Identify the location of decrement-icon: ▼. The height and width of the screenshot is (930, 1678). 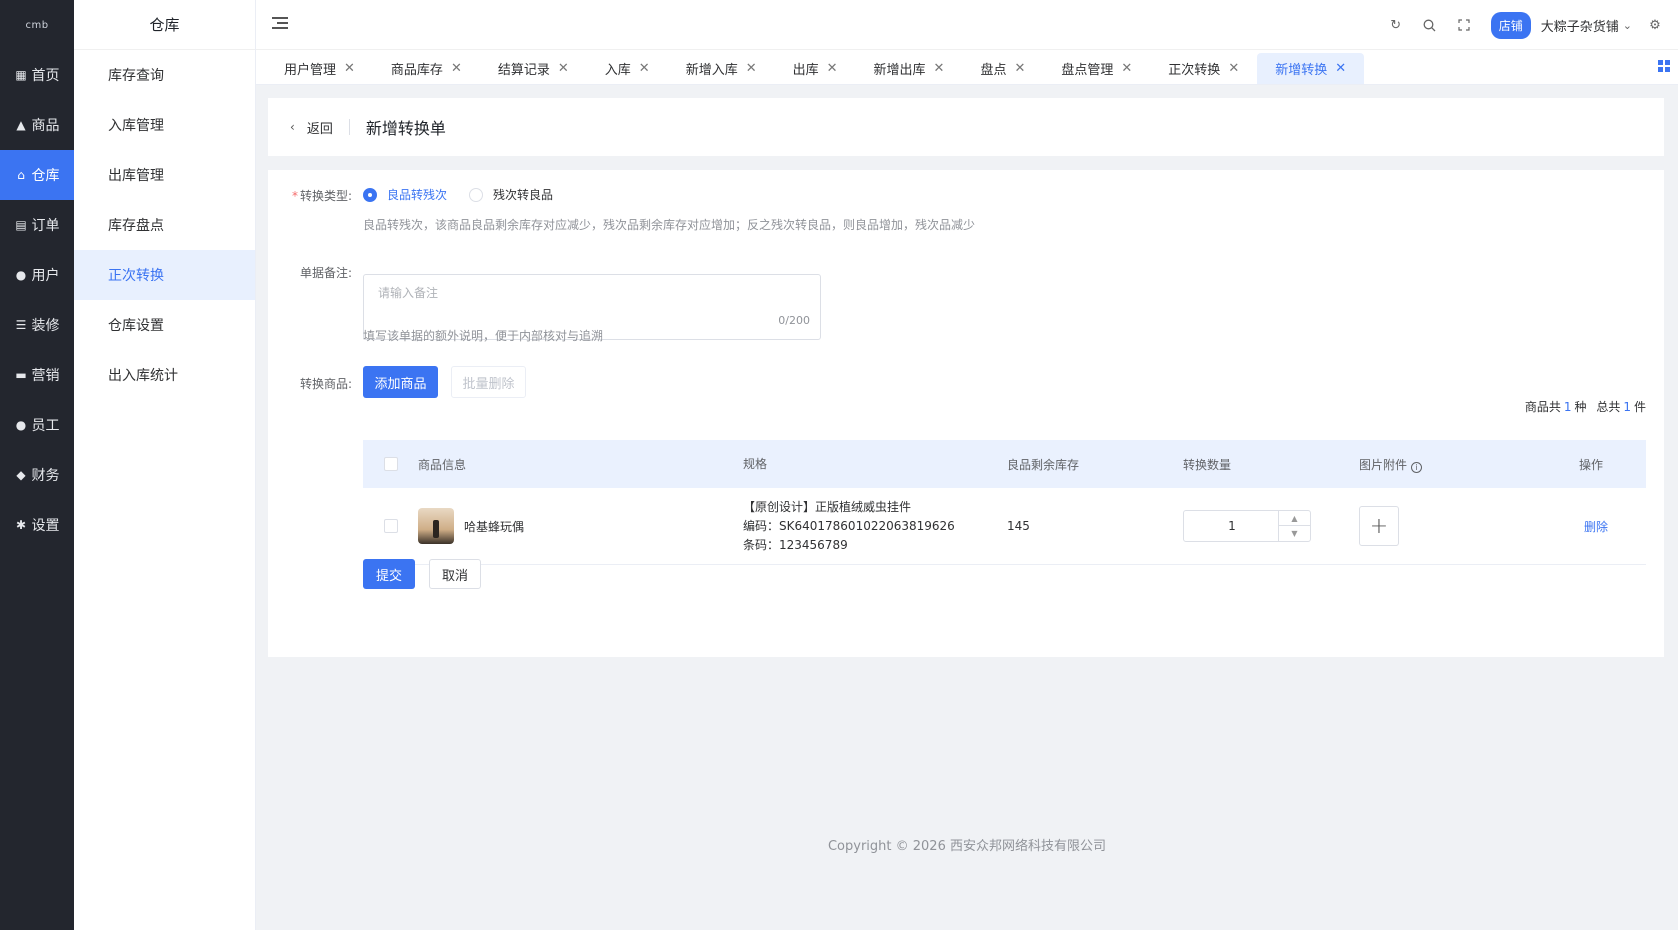
(1294, 533).